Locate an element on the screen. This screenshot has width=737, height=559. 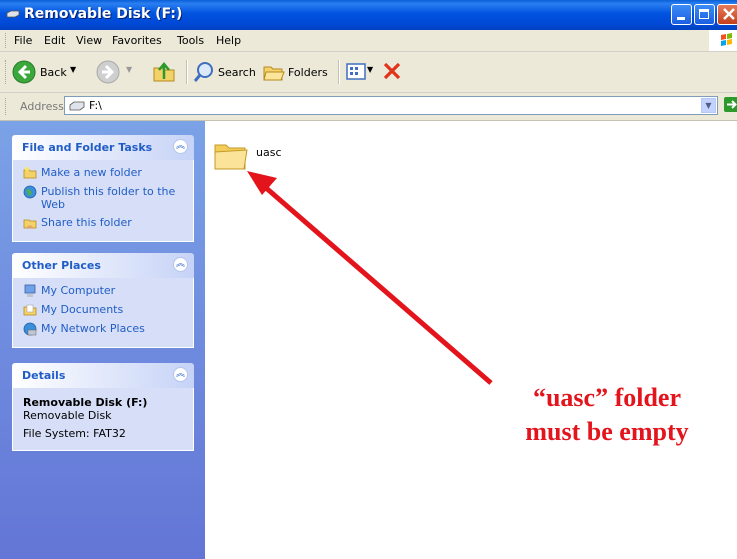
my-network-places-link: My Network Places is located at coordinates (103, 329).